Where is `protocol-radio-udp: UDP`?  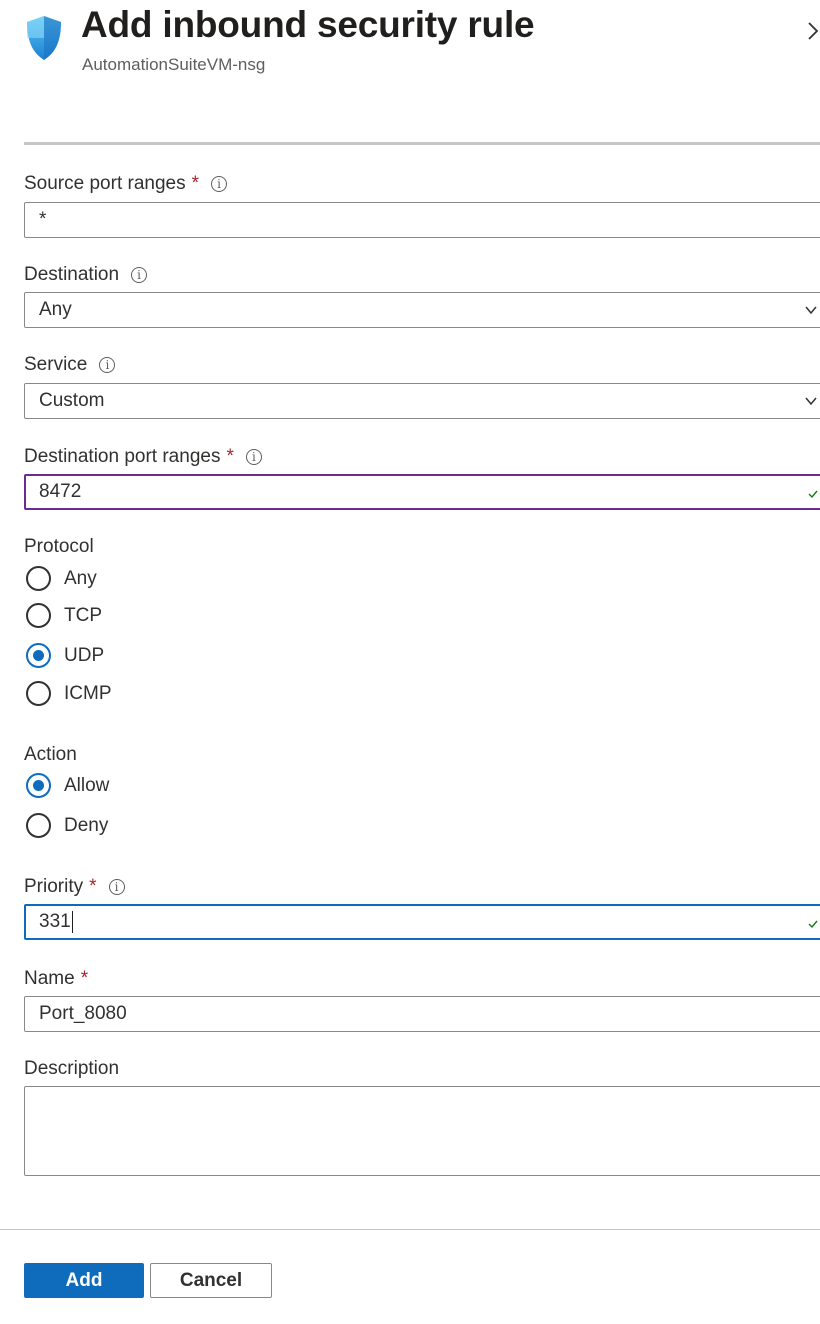
protocol-radio-udp: UDP is located at coordinates (65, 655).